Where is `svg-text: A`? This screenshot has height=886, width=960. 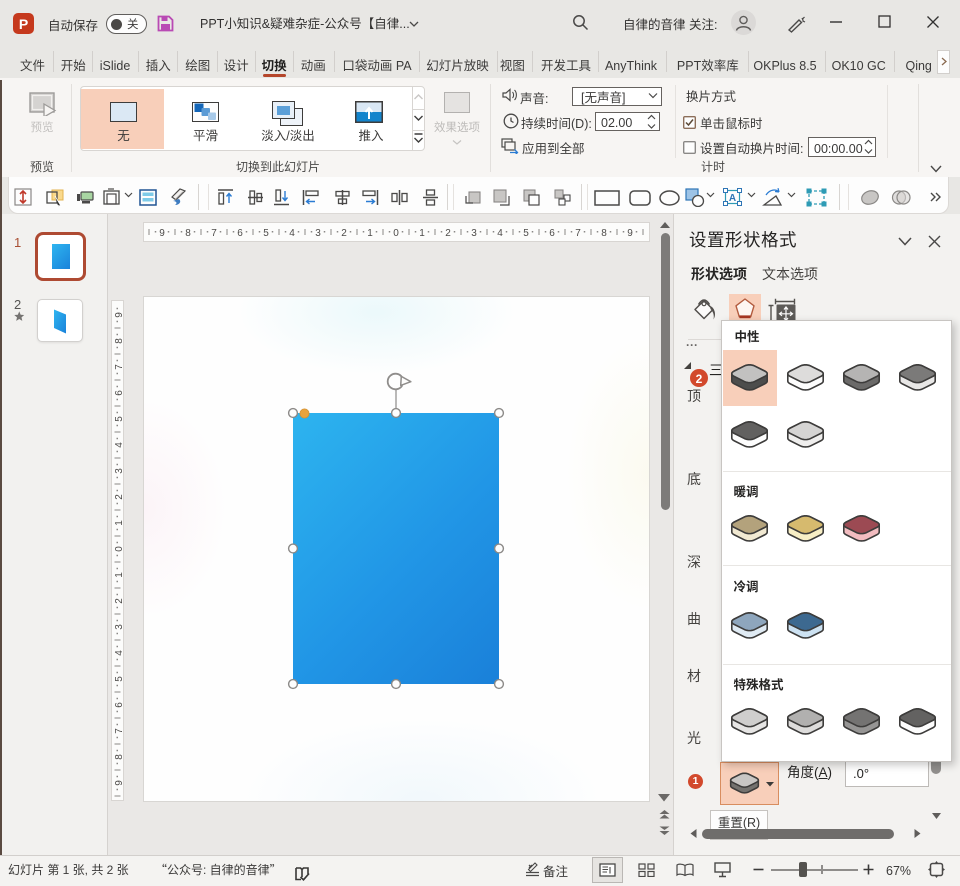
svg-text: A is located at coordinates (732, 198).